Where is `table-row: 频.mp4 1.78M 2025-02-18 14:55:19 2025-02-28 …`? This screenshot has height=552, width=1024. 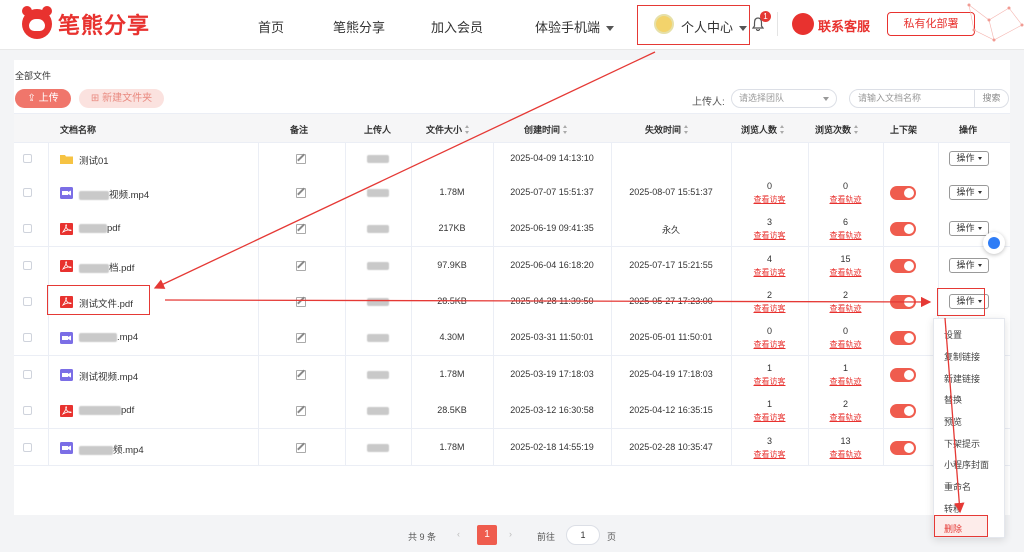 table-row: 频.mp4 1.78M 2025-02-18 14:55:19 2025-02-28 … is located at coordinates (512, 447).